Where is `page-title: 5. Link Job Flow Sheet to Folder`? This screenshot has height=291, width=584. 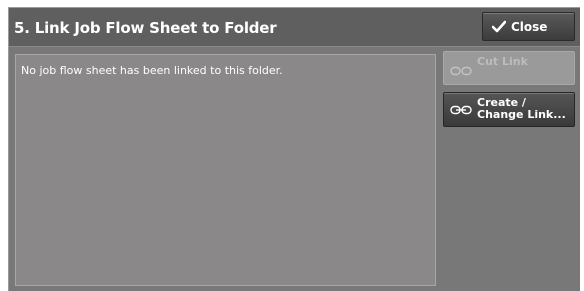 page-title: 5. Link Job Flow Sheet to Folder is located at coordinates (145, 28).